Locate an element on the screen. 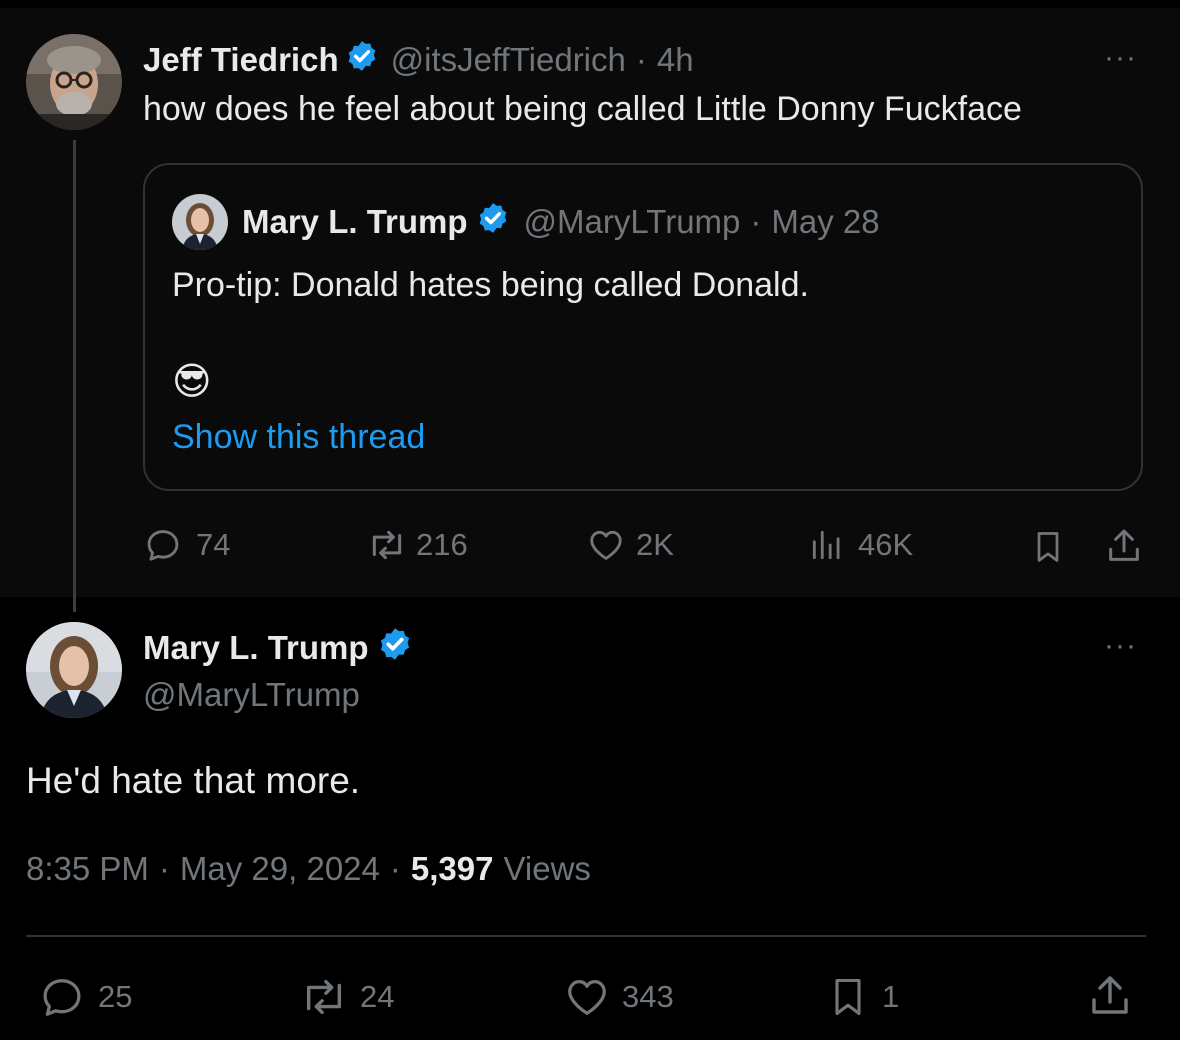 This screenshot has width=1180, height=1040. tweet-time: 4h is located at coordinates (675, 60).